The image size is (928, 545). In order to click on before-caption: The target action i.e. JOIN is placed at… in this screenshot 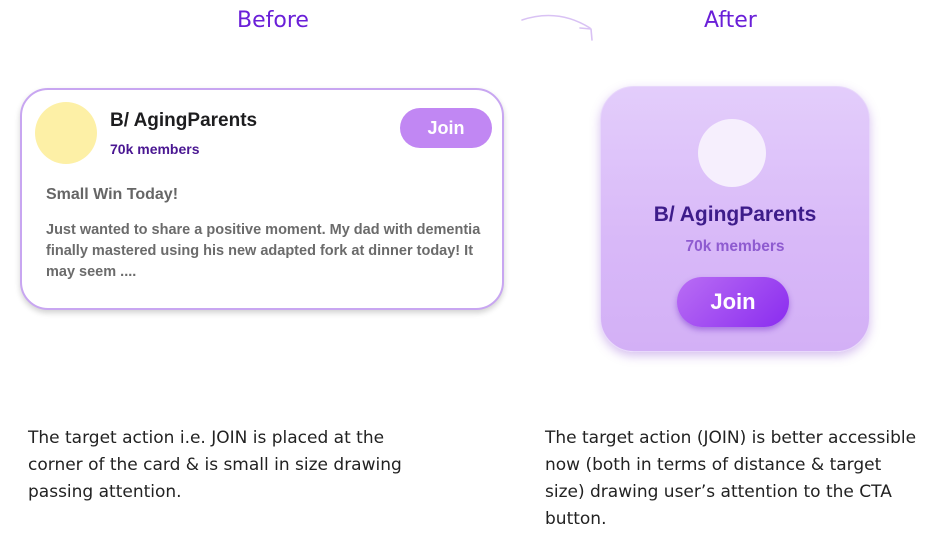, I will do `click(215, 465)`.